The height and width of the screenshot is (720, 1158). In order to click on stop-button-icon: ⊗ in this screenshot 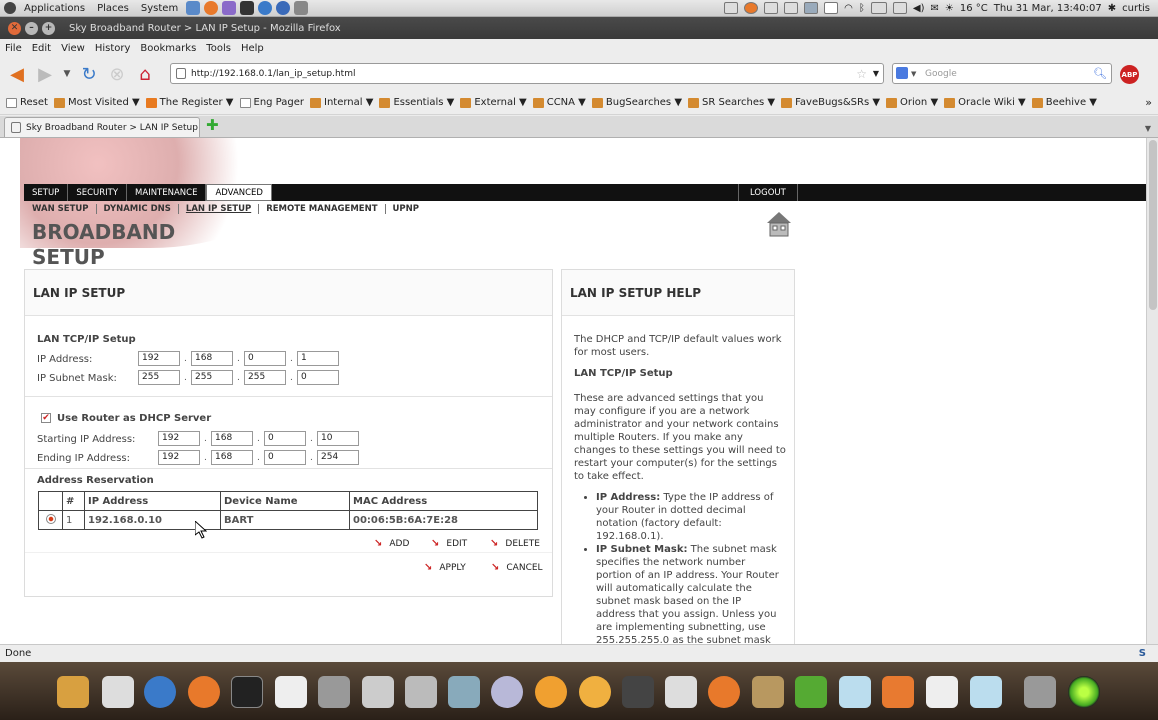, I will do `click(117, 74)`.